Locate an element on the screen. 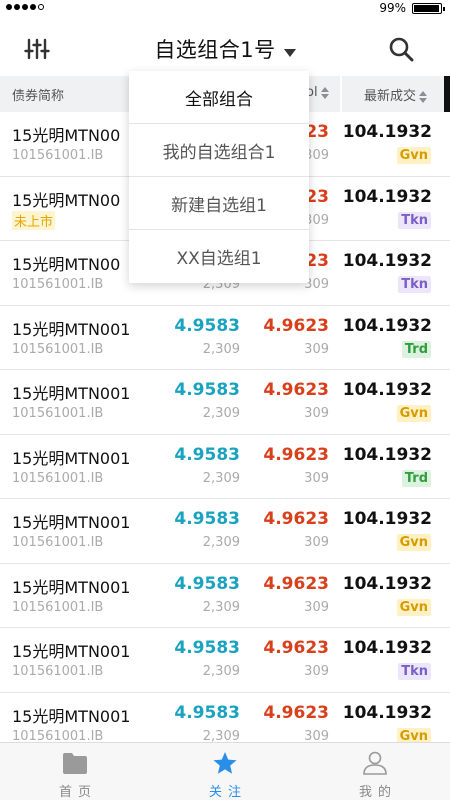 This screenshot has width=450, height=800. tab-mine-label: 我的 is located at coordinates (377, 792).